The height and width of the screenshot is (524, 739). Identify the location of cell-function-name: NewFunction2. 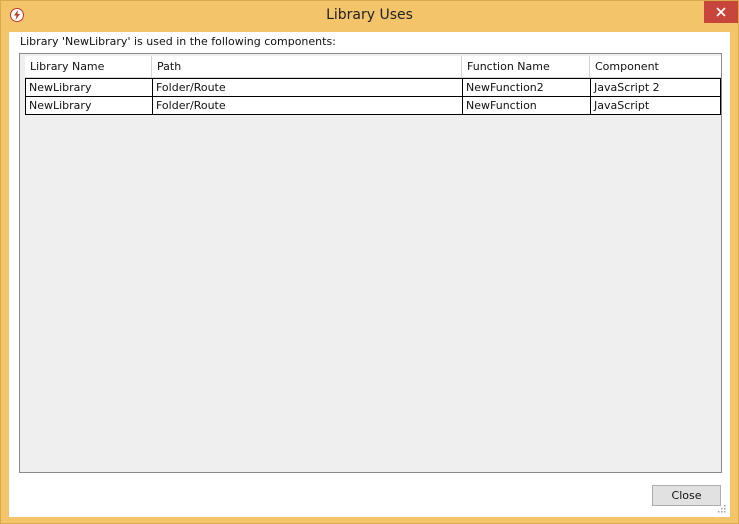
(526, 87).